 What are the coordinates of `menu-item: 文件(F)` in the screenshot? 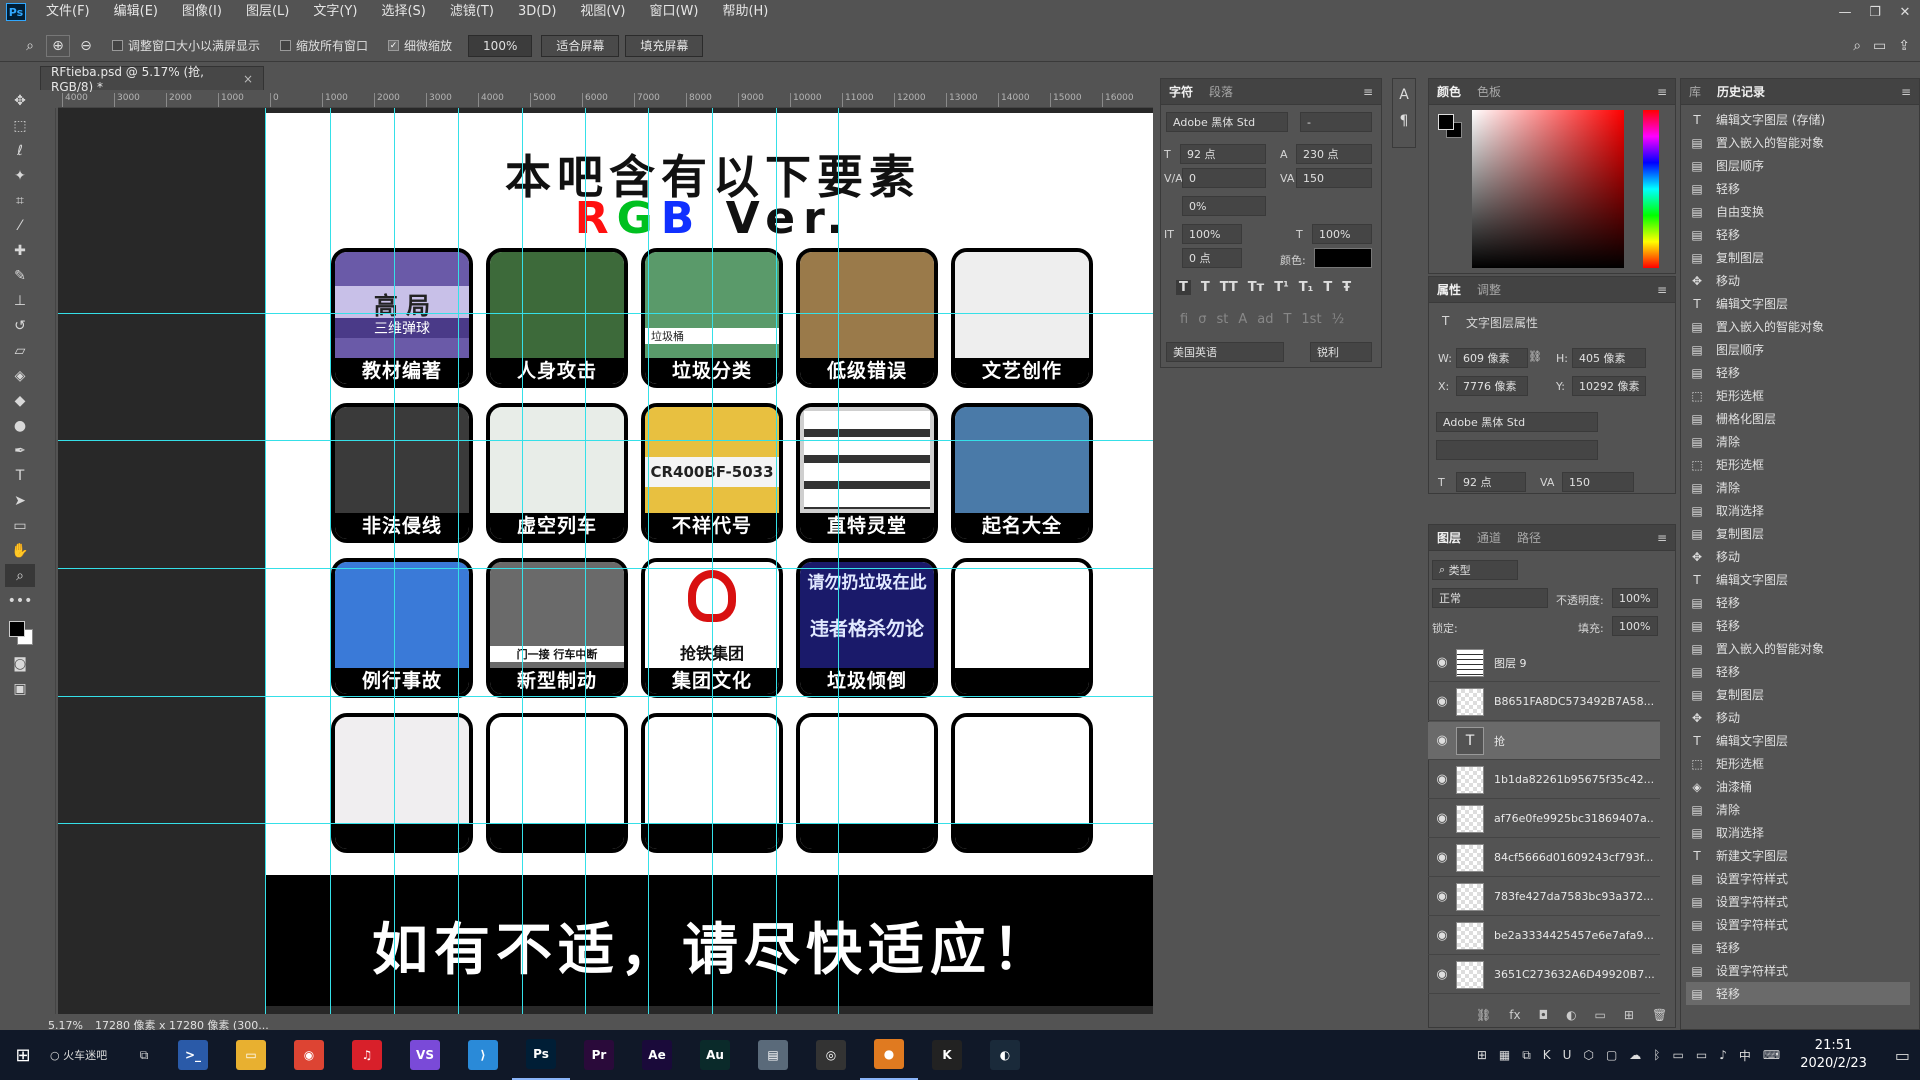 It's located at (68, 12).